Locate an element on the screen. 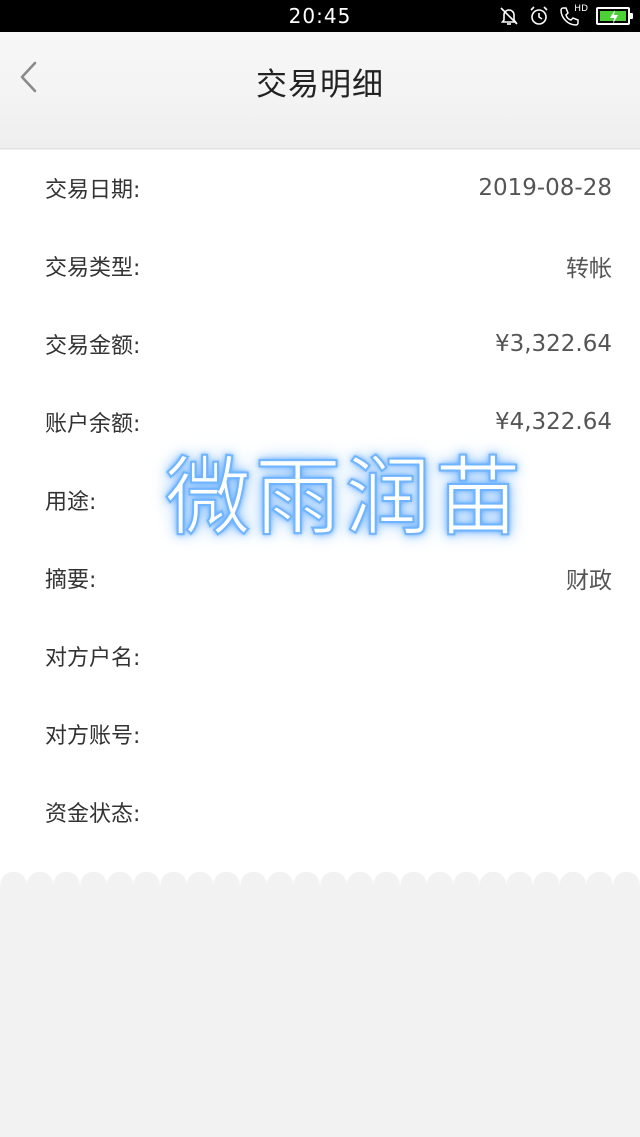 The height and width of the screenshot is (1137, 640). detail-label: 摘要: is located at coordinates (71, 580).